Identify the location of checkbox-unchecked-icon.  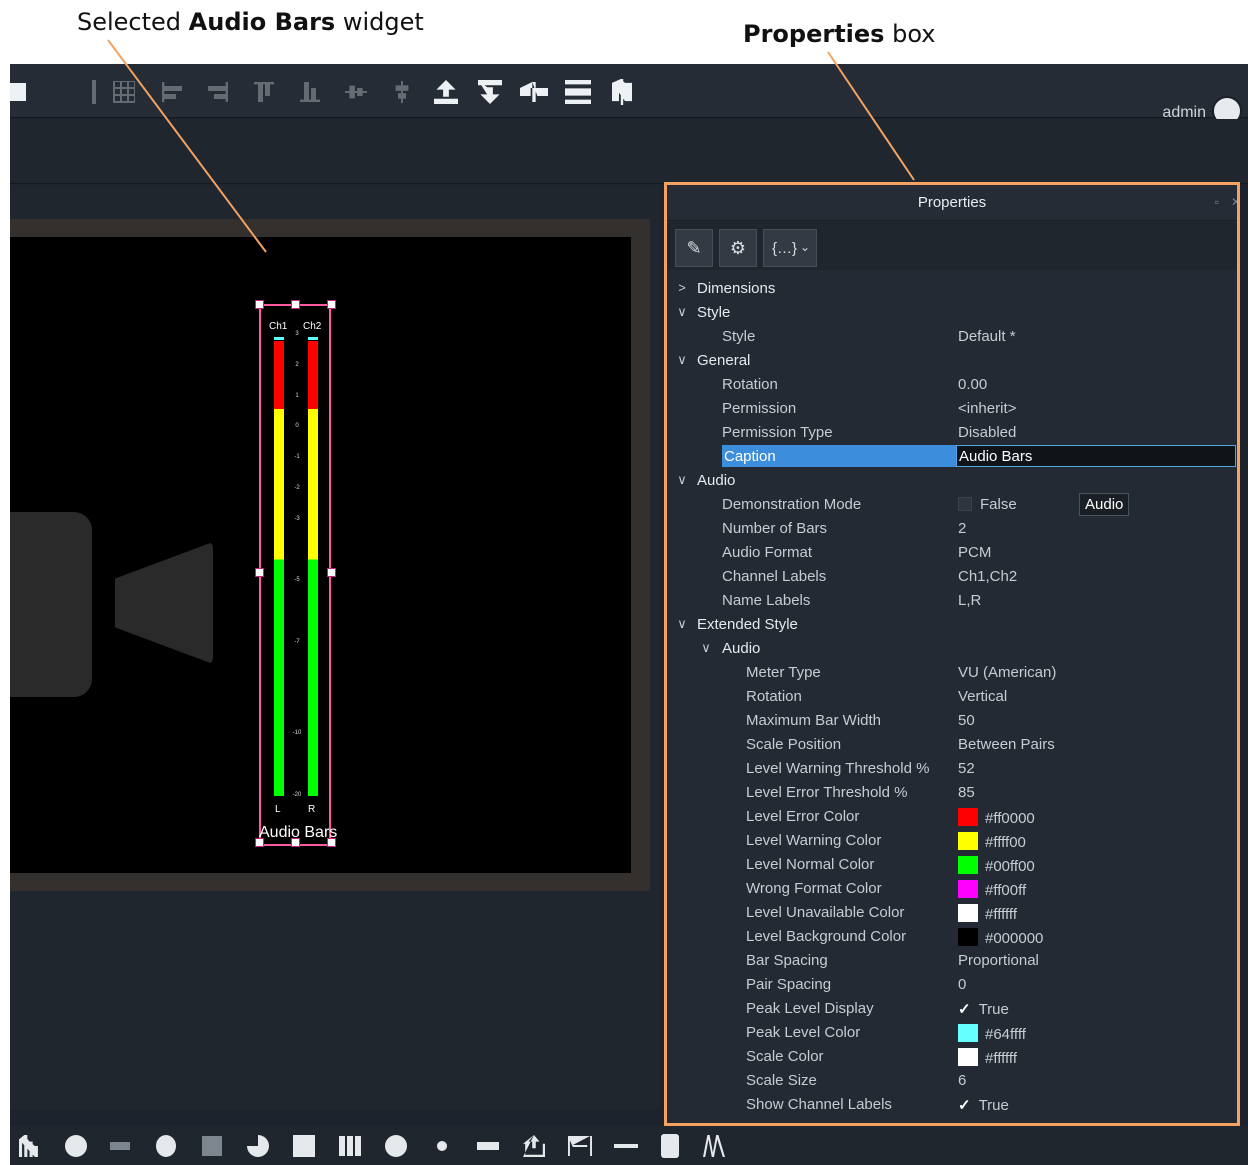
(965, 504).